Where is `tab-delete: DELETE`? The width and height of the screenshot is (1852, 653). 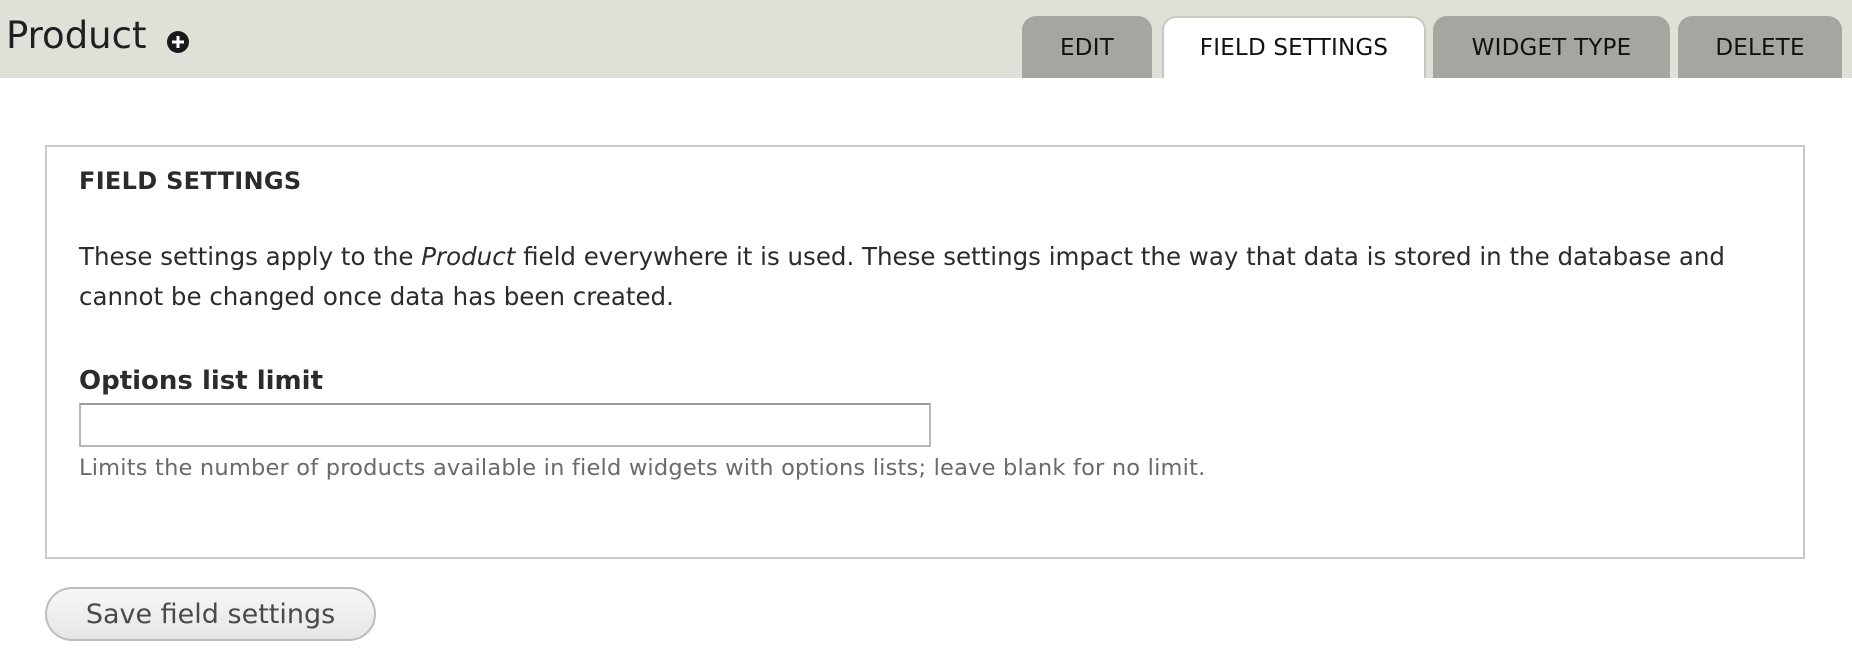
tab-delete: DELETE is located at coordinates (1760, 47).